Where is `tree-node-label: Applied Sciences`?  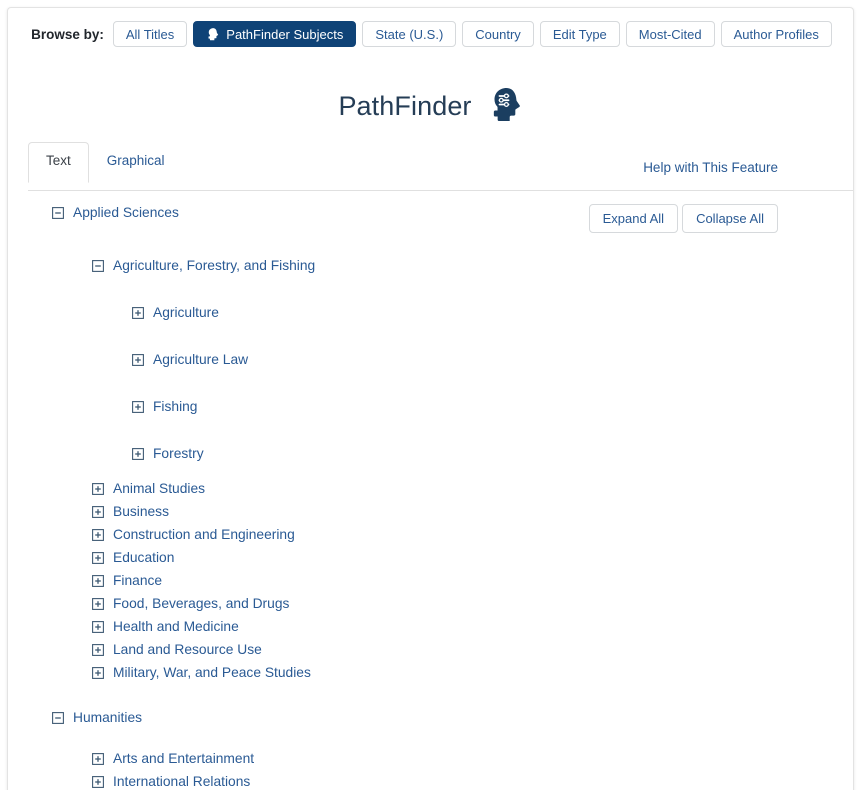 tree-node-label: Applied Sciences is located at coordinates (126, 212).